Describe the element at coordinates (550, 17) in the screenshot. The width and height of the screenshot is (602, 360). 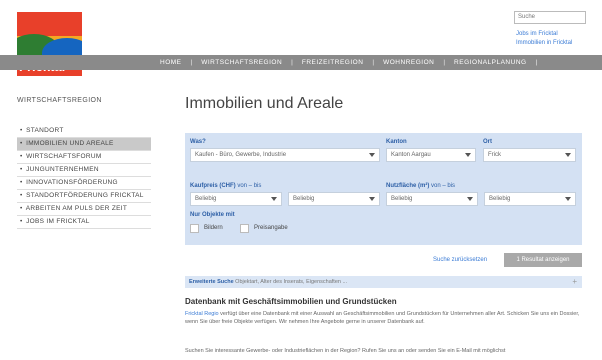
I see `search-input: Suche` at that location.